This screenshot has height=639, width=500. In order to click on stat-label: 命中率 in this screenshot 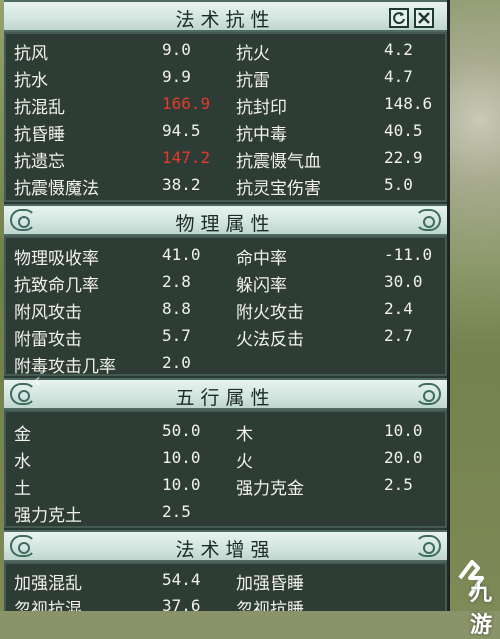, I will do `click(261, 259)`.